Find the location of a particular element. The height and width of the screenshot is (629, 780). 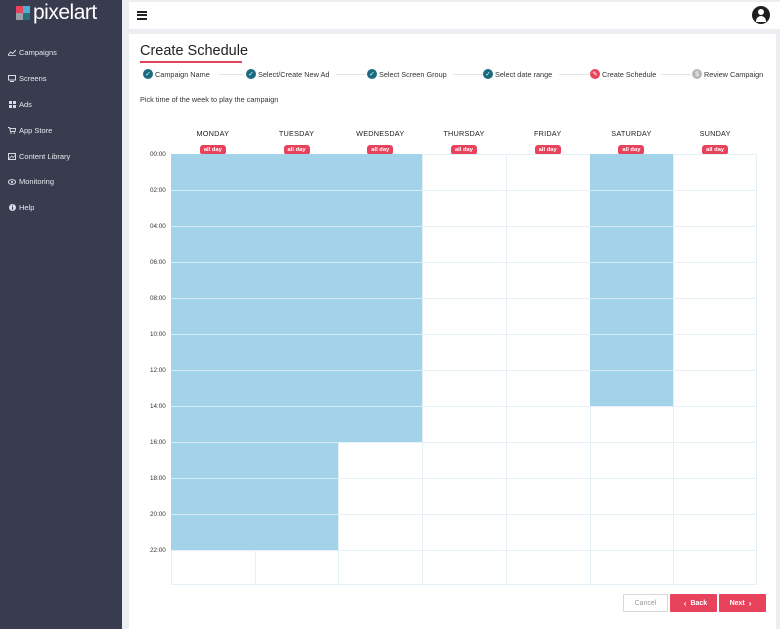

cancel-button: Cancel is located at coordinates (645, 603).